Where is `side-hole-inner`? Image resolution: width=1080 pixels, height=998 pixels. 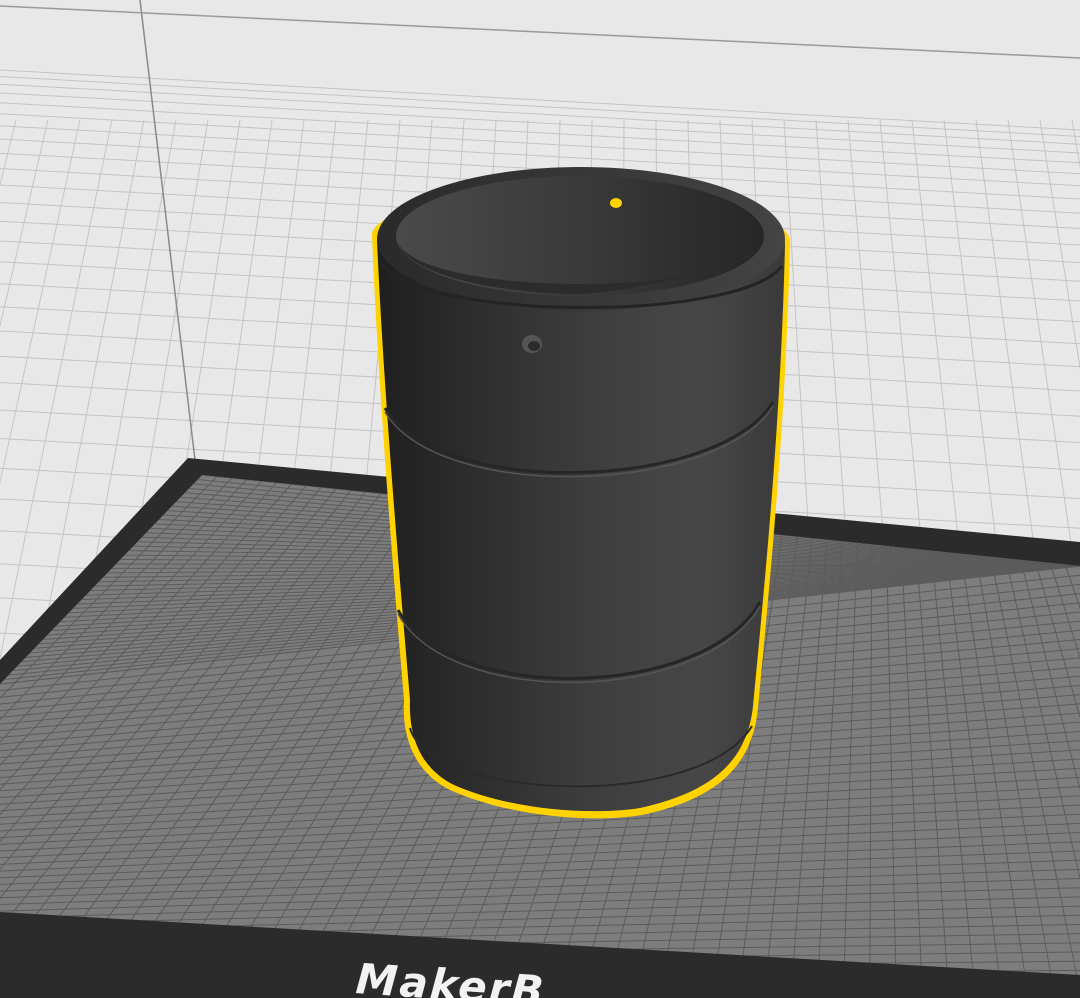
side-hole-inner is located at coordinates (534, 346).